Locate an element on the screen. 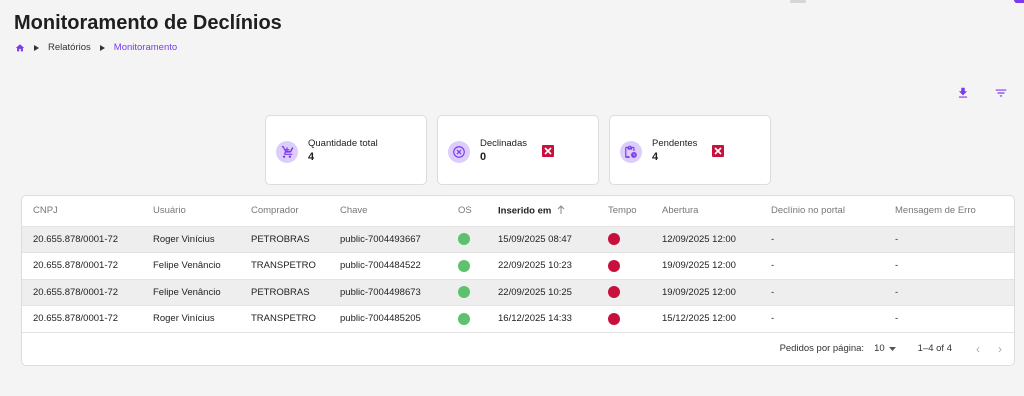 The width and height of the screenshot is (1024, 396). toolbar-actions is located at coordinates (982, 93).